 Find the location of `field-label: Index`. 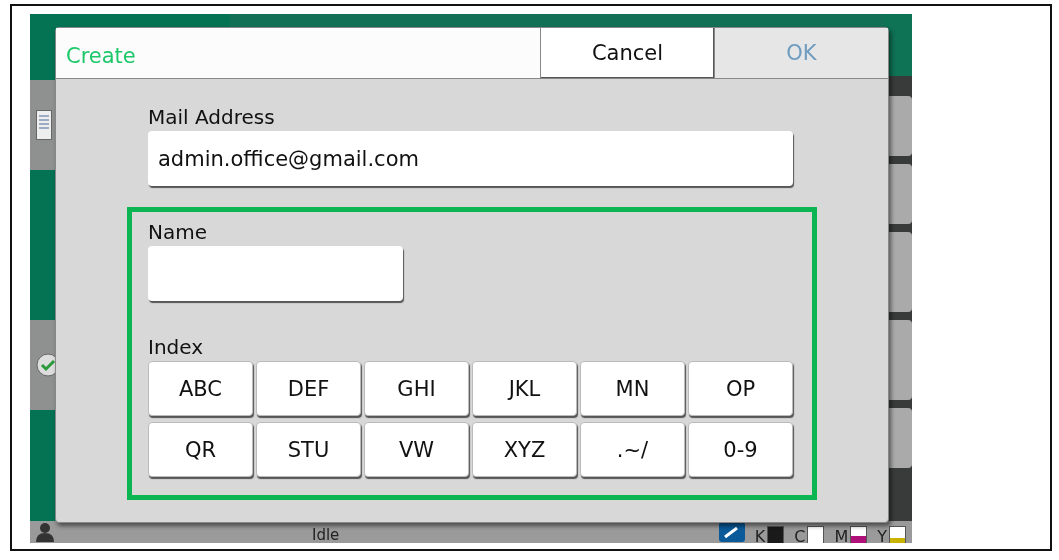

field-label: Index is located at coordinates (176, 347).